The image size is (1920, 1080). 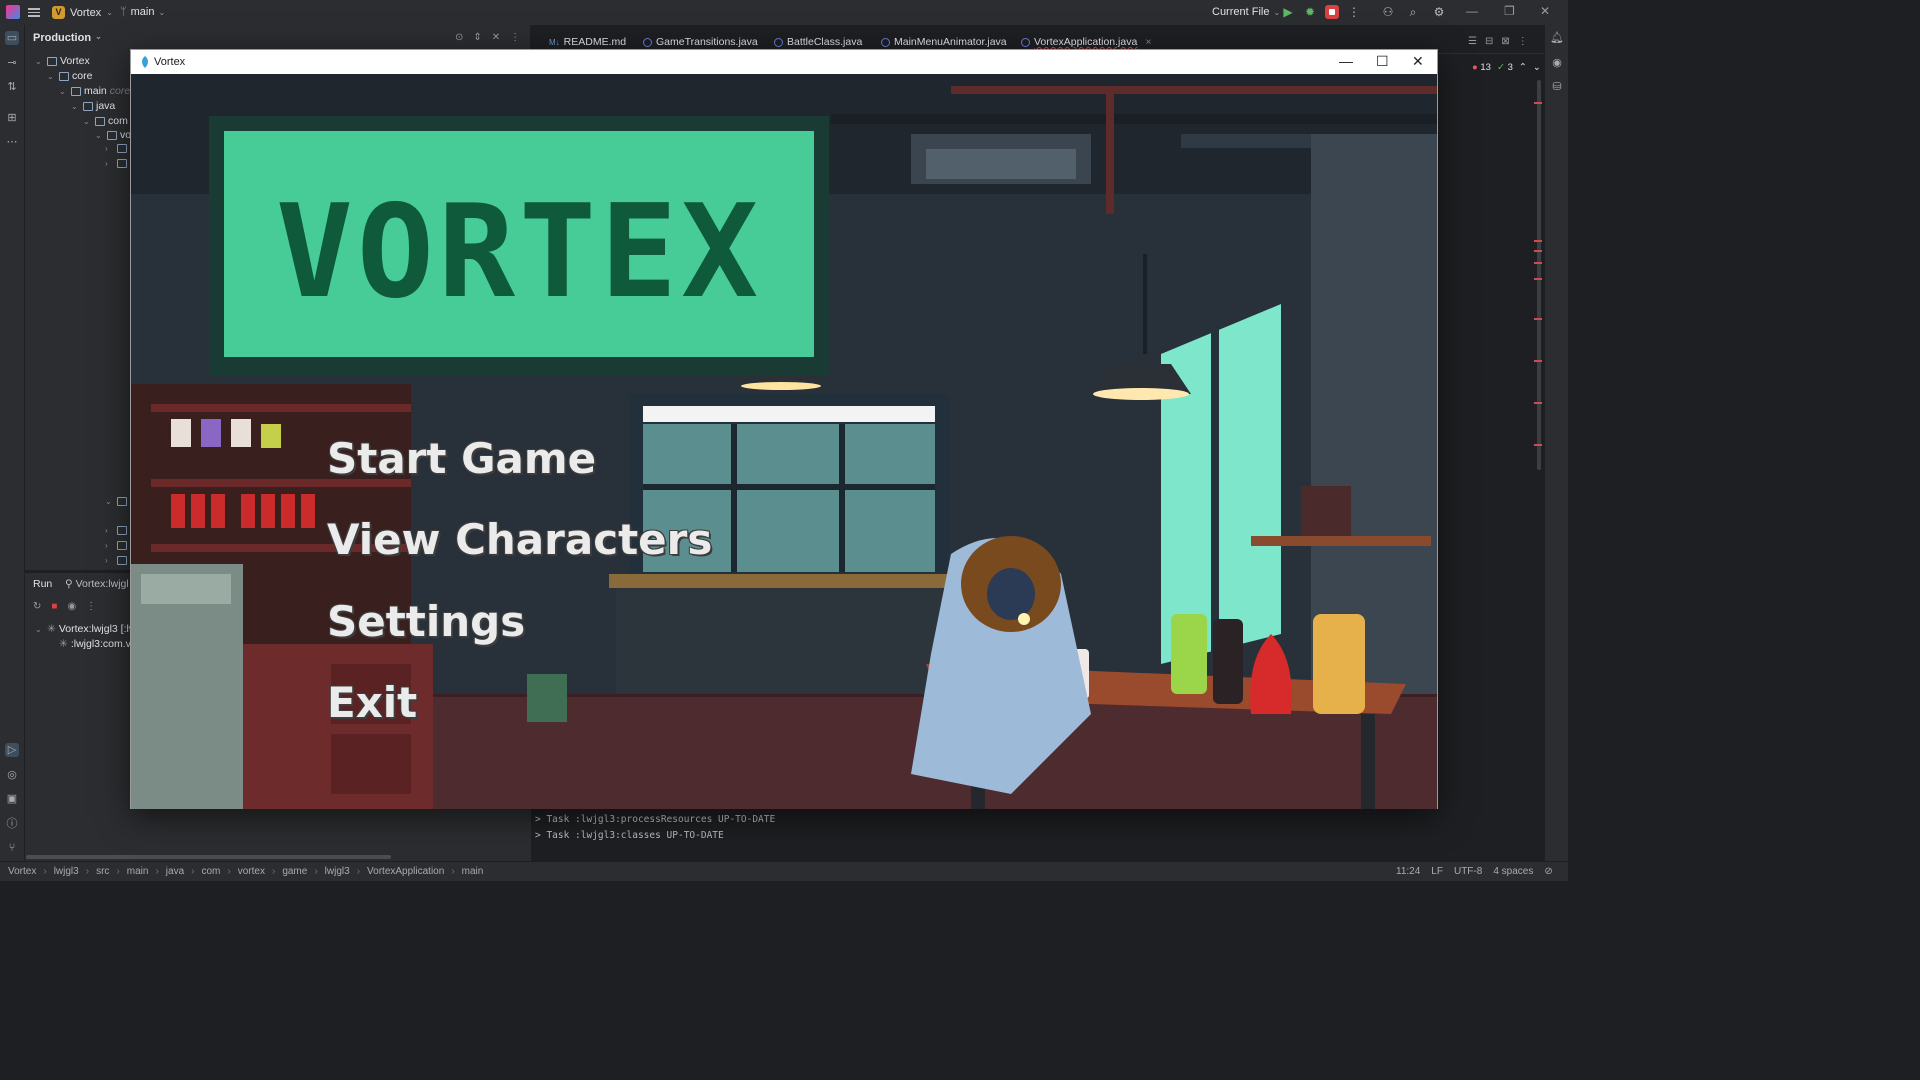 I want to click on maximize-icon: ☐, so click(x=1382, y=61).